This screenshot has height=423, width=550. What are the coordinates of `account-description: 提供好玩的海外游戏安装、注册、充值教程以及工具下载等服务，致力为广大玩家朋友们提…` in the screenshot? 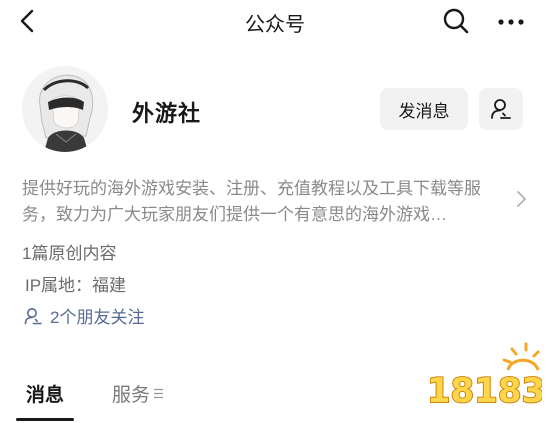 It's located at (261, 202).